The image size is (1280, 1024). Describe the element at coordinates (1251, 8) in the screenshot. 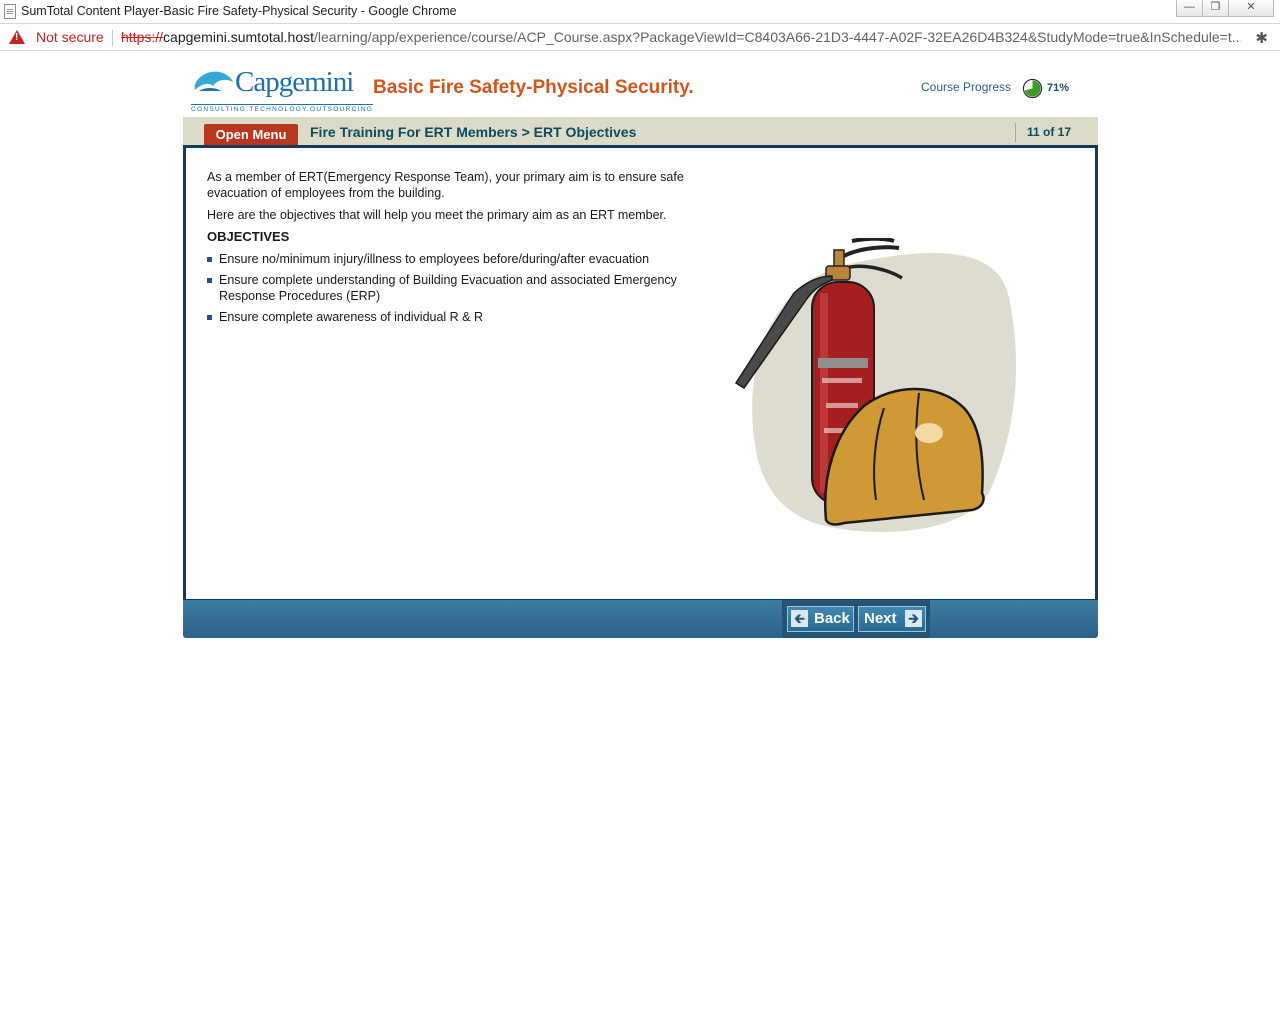

I see `close-window-button: ✕` at that location.